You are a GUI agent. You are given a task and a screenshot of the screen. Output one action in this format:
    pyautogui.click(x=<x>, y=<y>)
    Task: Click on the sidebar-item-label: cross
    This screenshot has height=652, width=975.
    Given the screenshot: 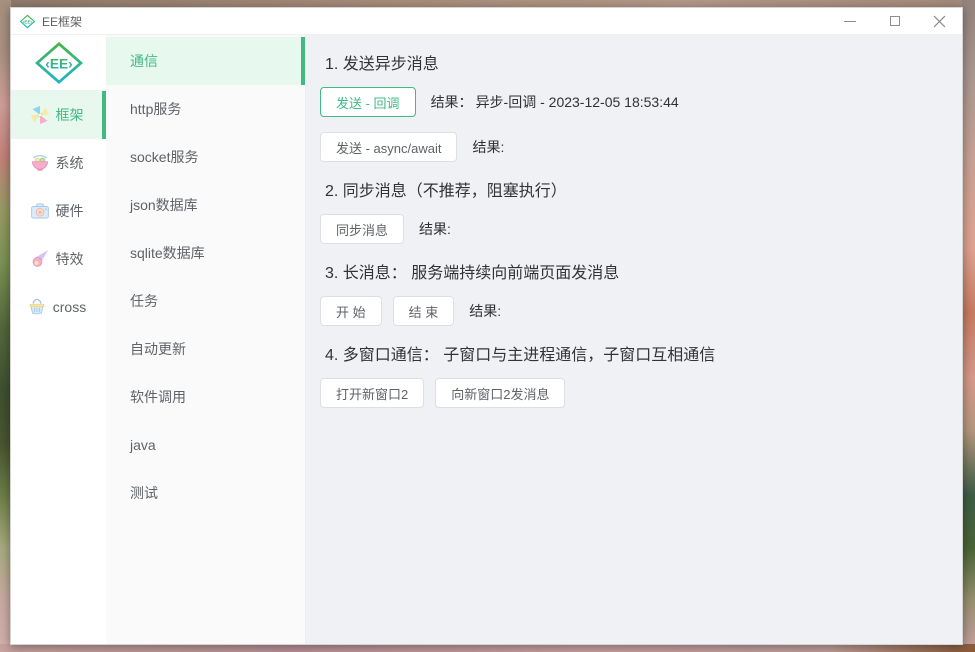 What is the action you would take?
    pyautogui.click(x=69, y=307)
    